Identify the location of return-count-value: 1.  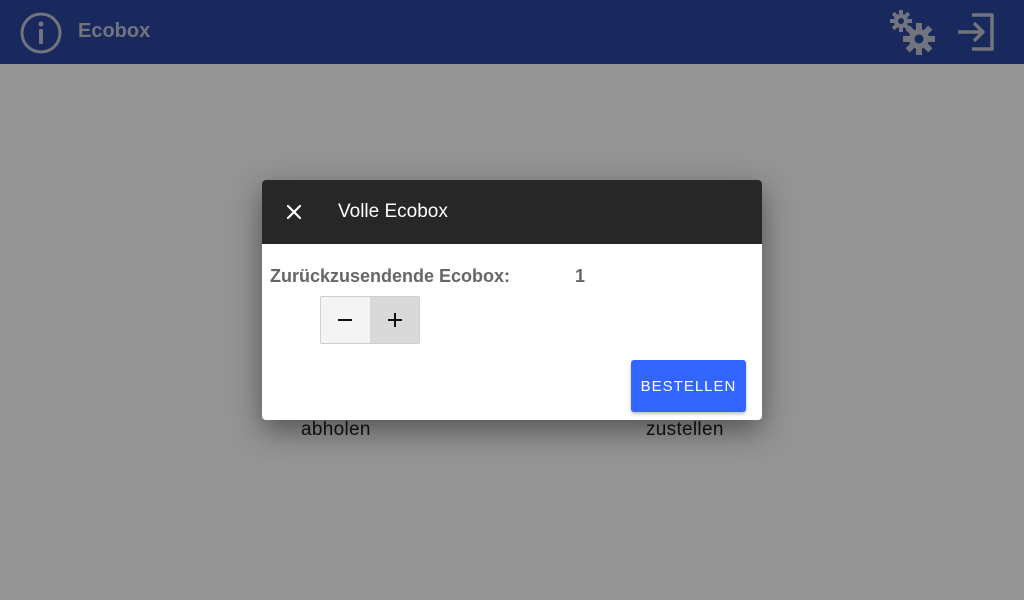
(580, 276).